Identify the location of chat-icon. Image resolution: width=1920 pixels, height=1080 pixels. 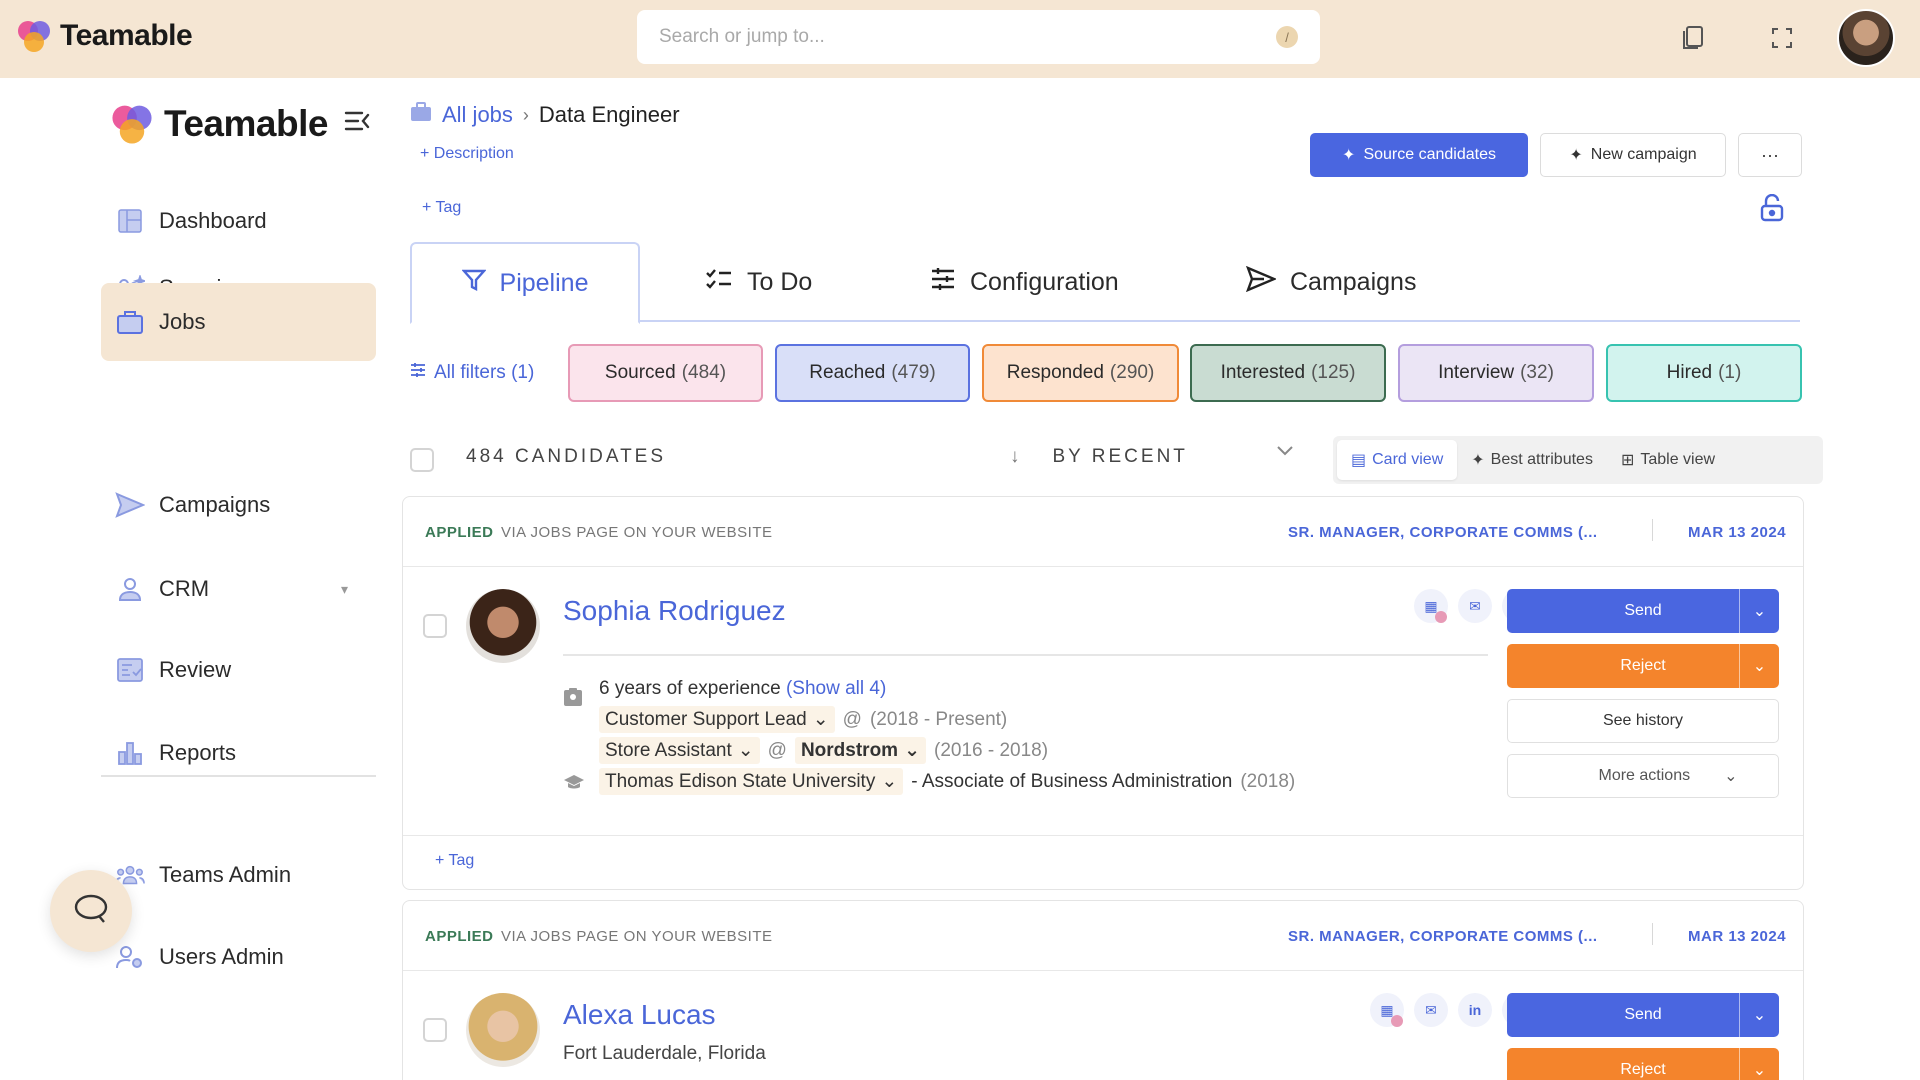
(91, 911).